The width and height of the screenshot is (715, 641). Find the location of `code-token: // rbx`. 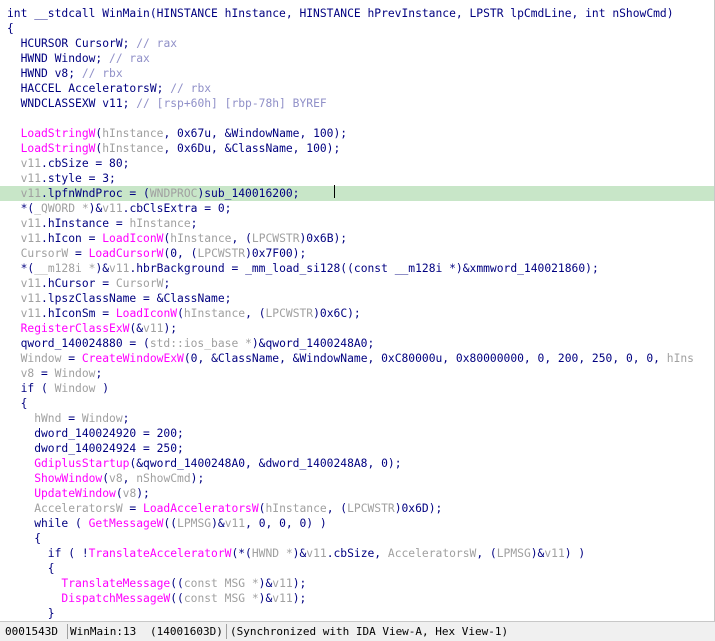

code-token: // rbx is located at coordinates (102, 73).